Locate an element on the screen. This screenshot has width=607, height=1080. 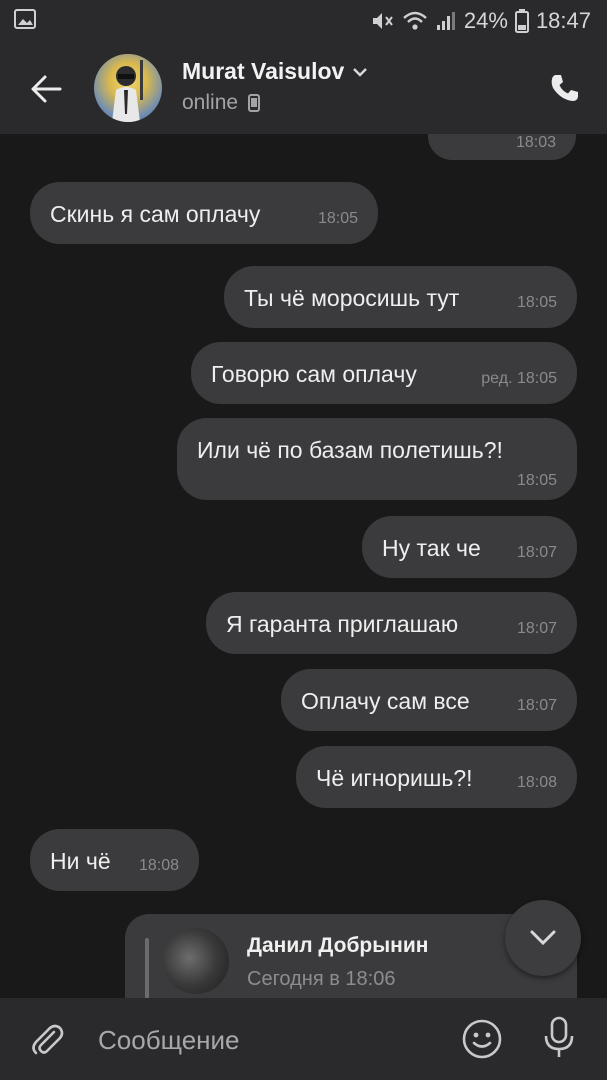
message-outgoing: Чё игноришь?! 18:08 is located at coordinates (436, 777).